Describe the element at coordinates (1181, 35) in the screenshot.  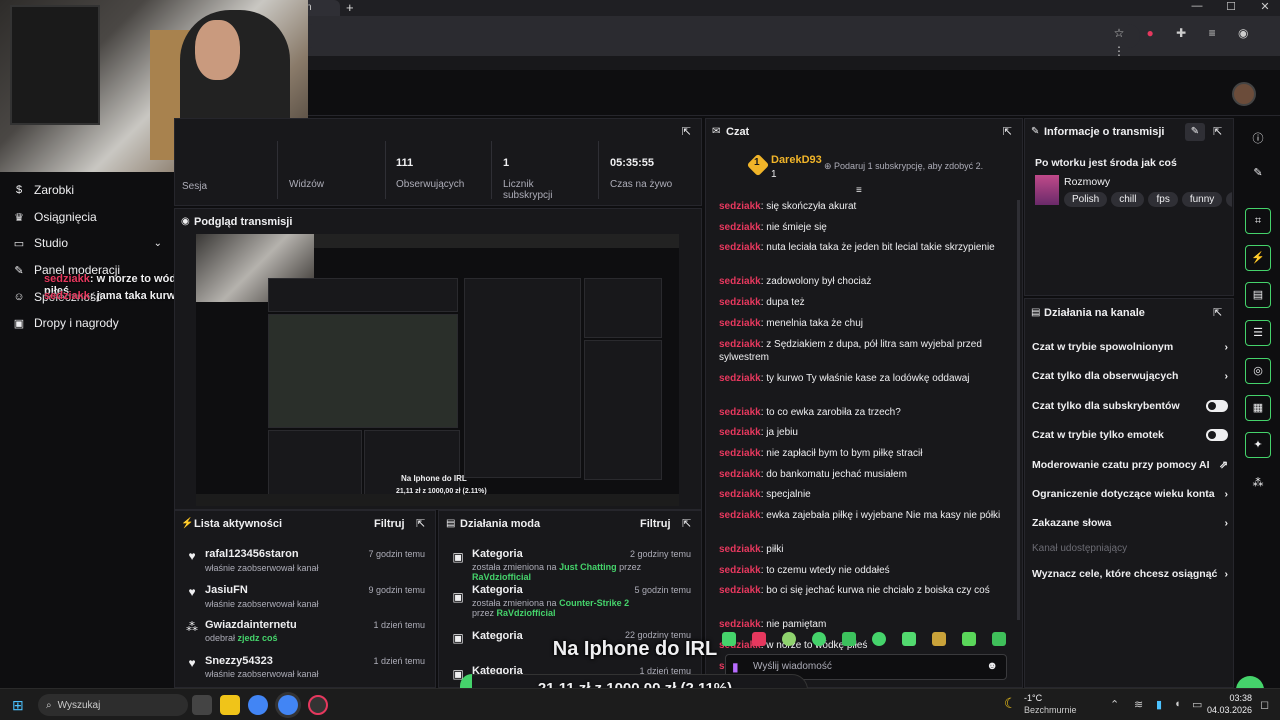
I see `puzzle-icon: ✚` at that location.